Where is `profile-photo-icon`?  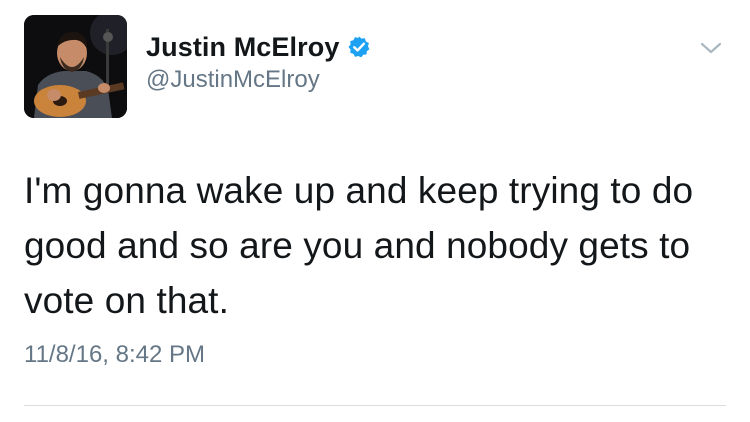 profile-photo-icon is located at coordinates (75, 66).